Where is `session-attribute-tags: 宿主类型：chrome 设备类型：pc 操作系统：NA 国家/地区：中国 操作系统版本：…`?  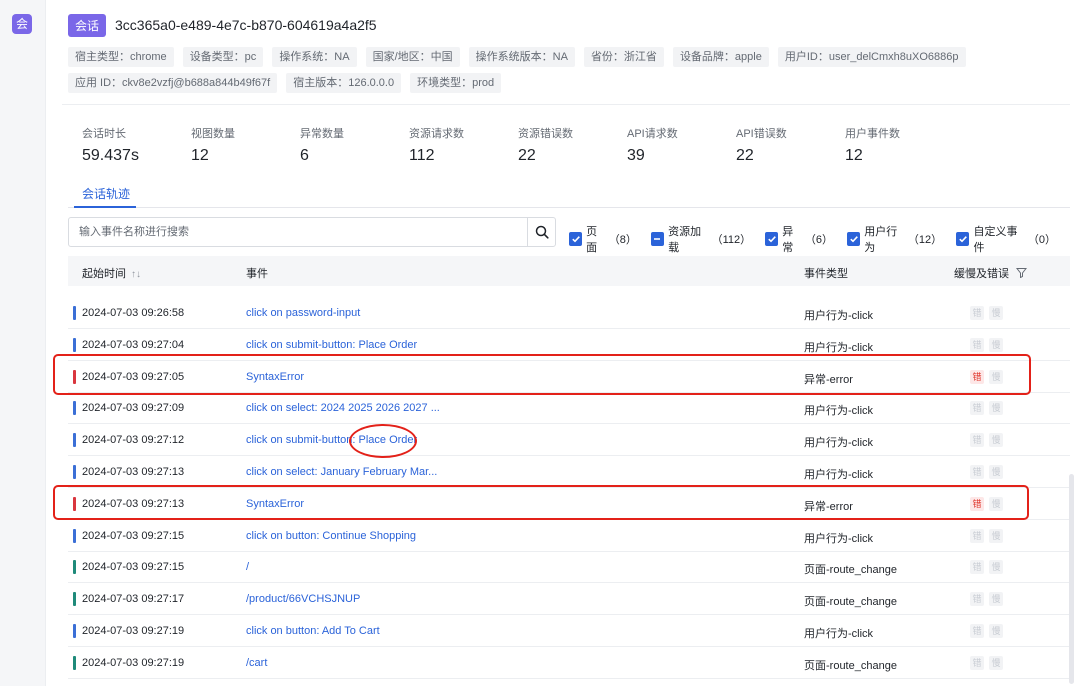
session-attribute-tags: 宿主类型：chrome 设备类型：pc 操作系统：NA 国家/地区：中国 操作系统版本：… is located at coordinates (518, 70).